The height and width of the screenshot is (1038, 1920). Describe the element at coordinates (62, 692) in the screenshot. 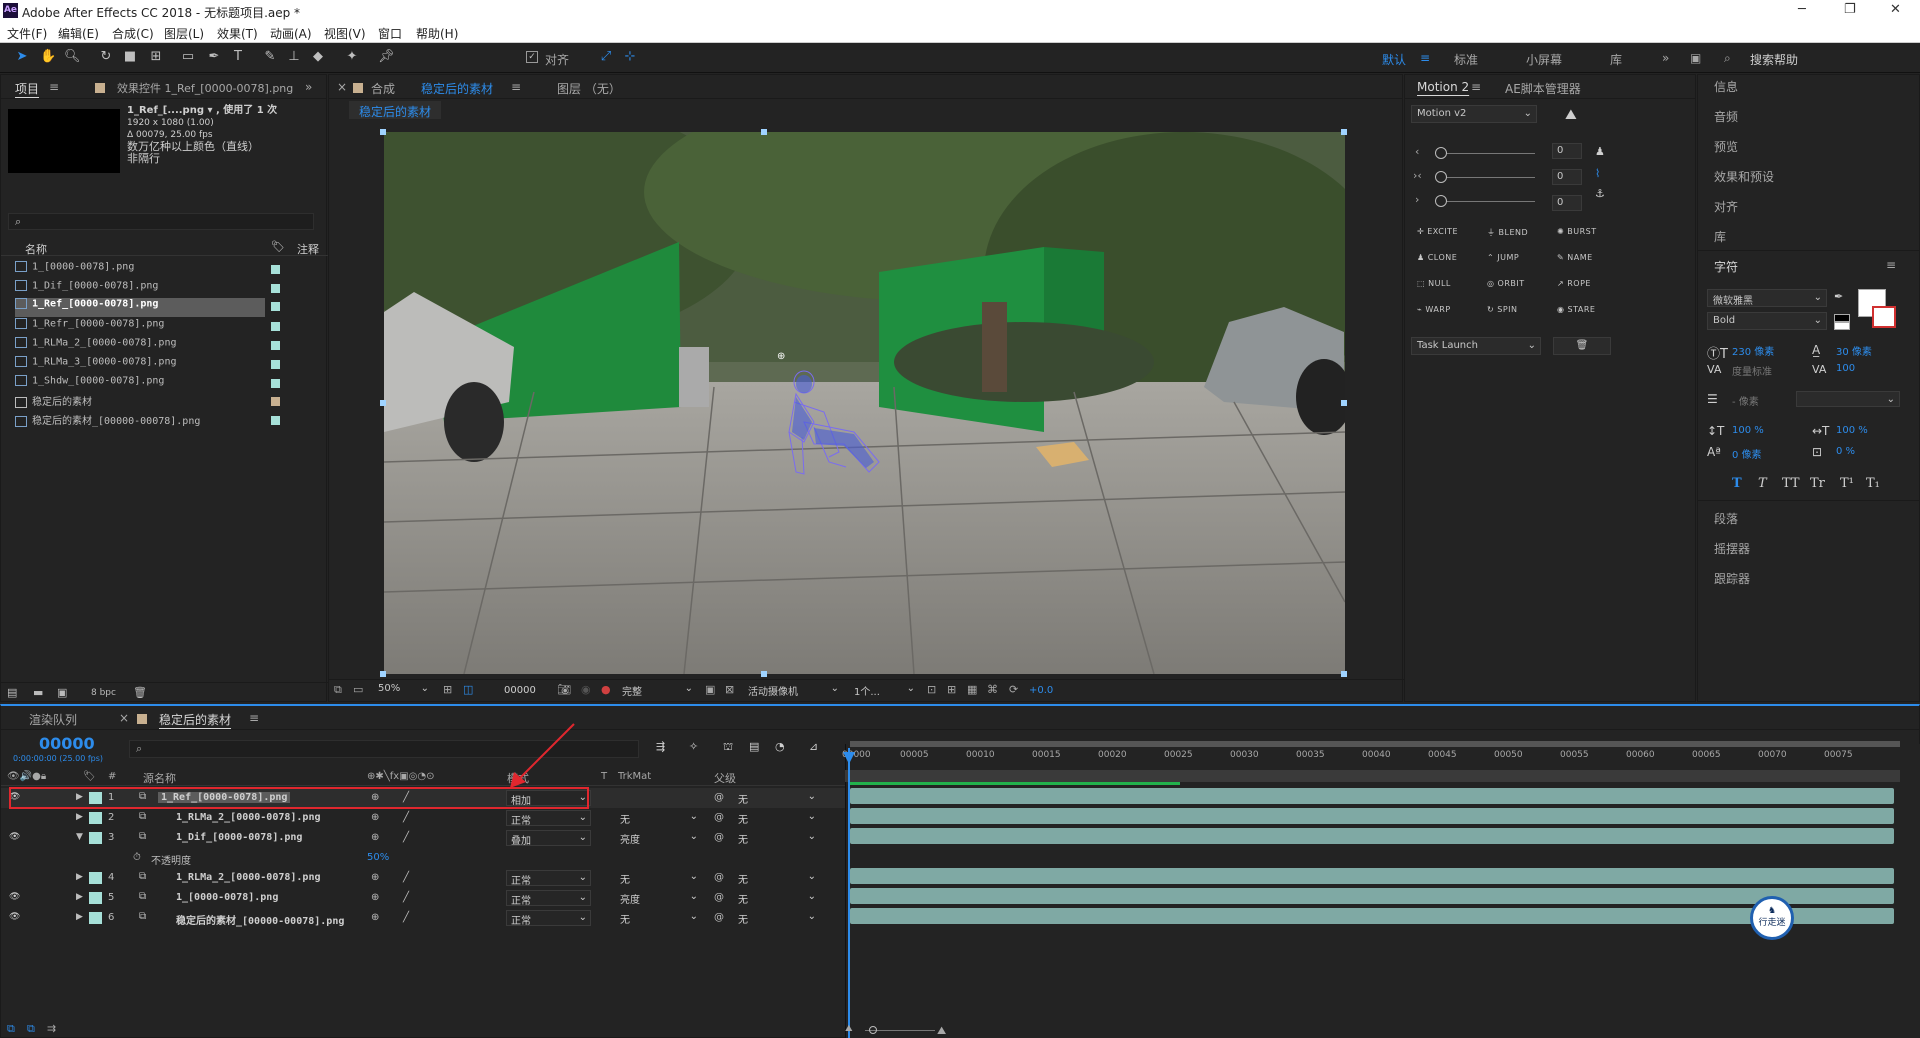

I see `new-comp-icon: ▣` at that location.